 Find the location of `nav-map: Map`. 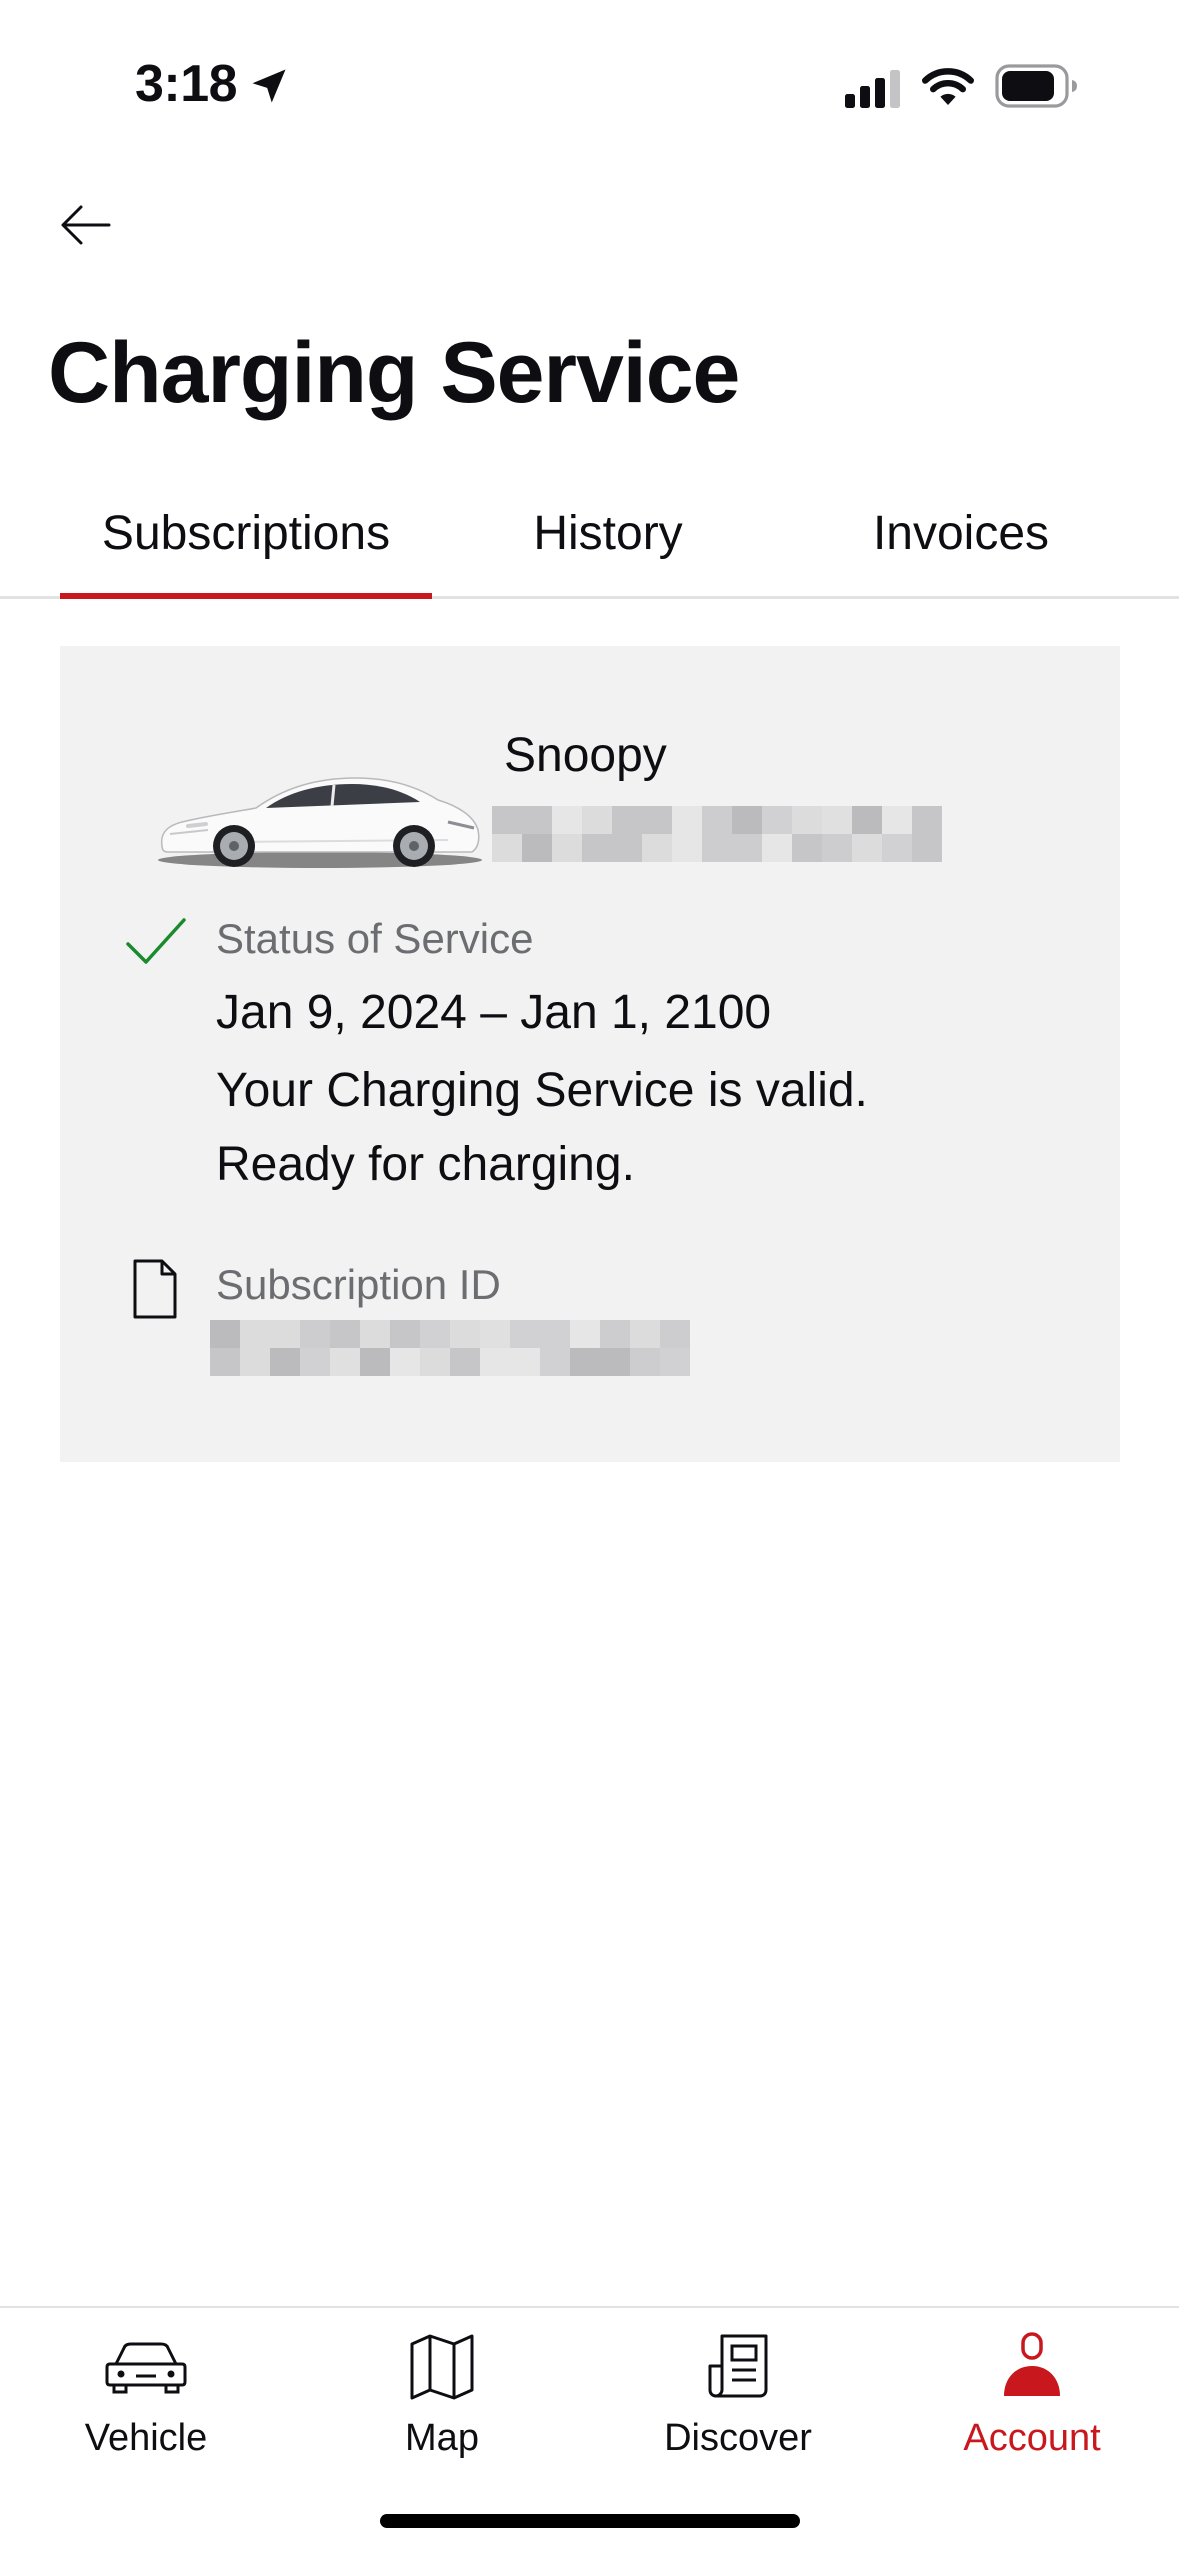

nav-map: Map is located at coordinates (442, 2388).